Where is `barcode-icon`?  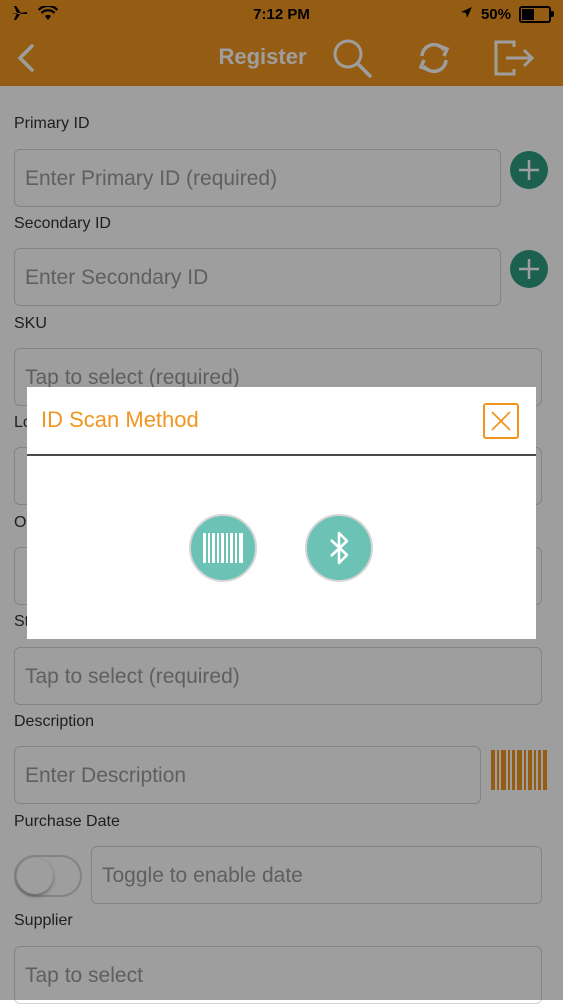 barcode-icon is located at coordinates (223, 548).